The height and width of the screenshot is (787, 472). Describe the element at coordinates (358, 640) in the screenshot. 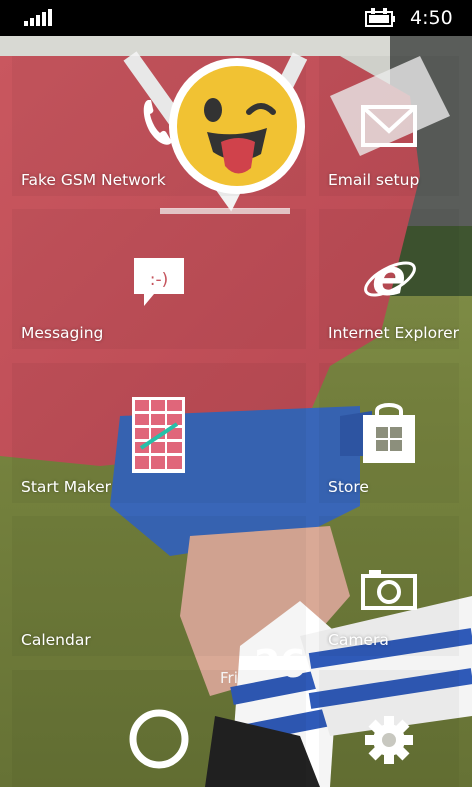

I see `tile-label-camera: Camera` at that location.